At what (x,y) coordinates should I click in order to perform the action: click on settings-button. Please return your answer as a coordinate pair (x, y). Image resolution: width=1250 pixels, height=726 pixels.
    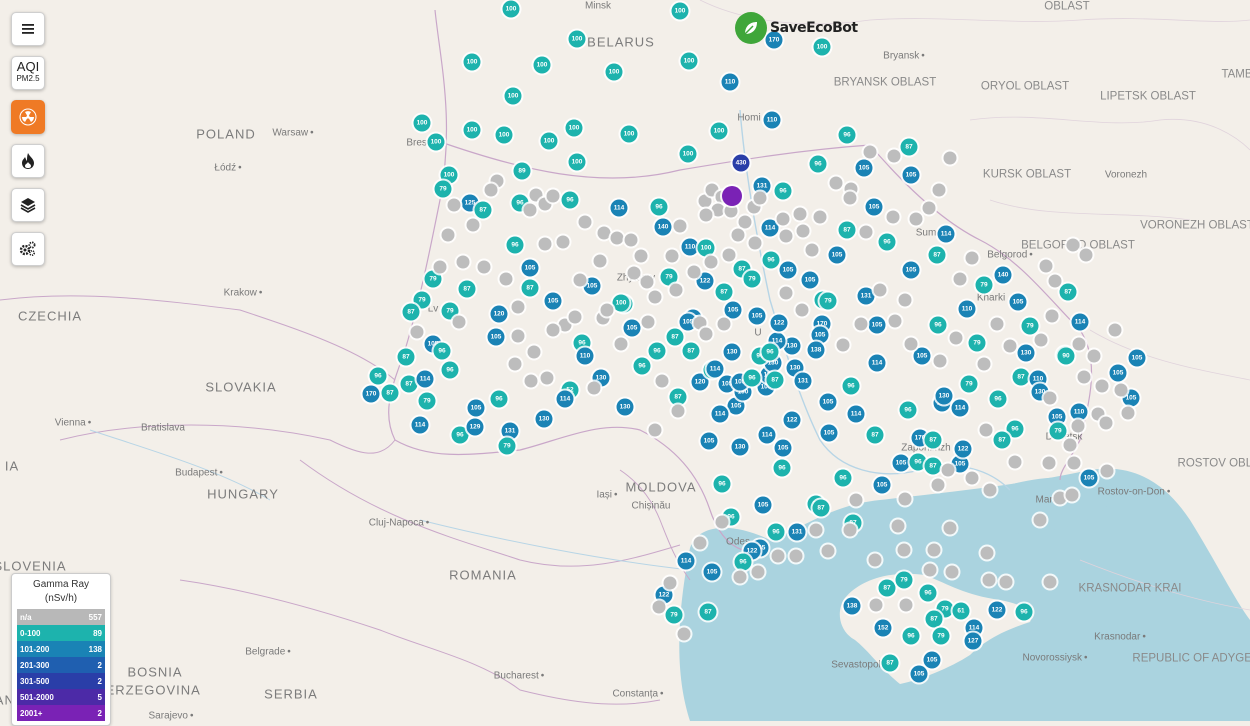
    Looking at the image, I should click on (28, 249).